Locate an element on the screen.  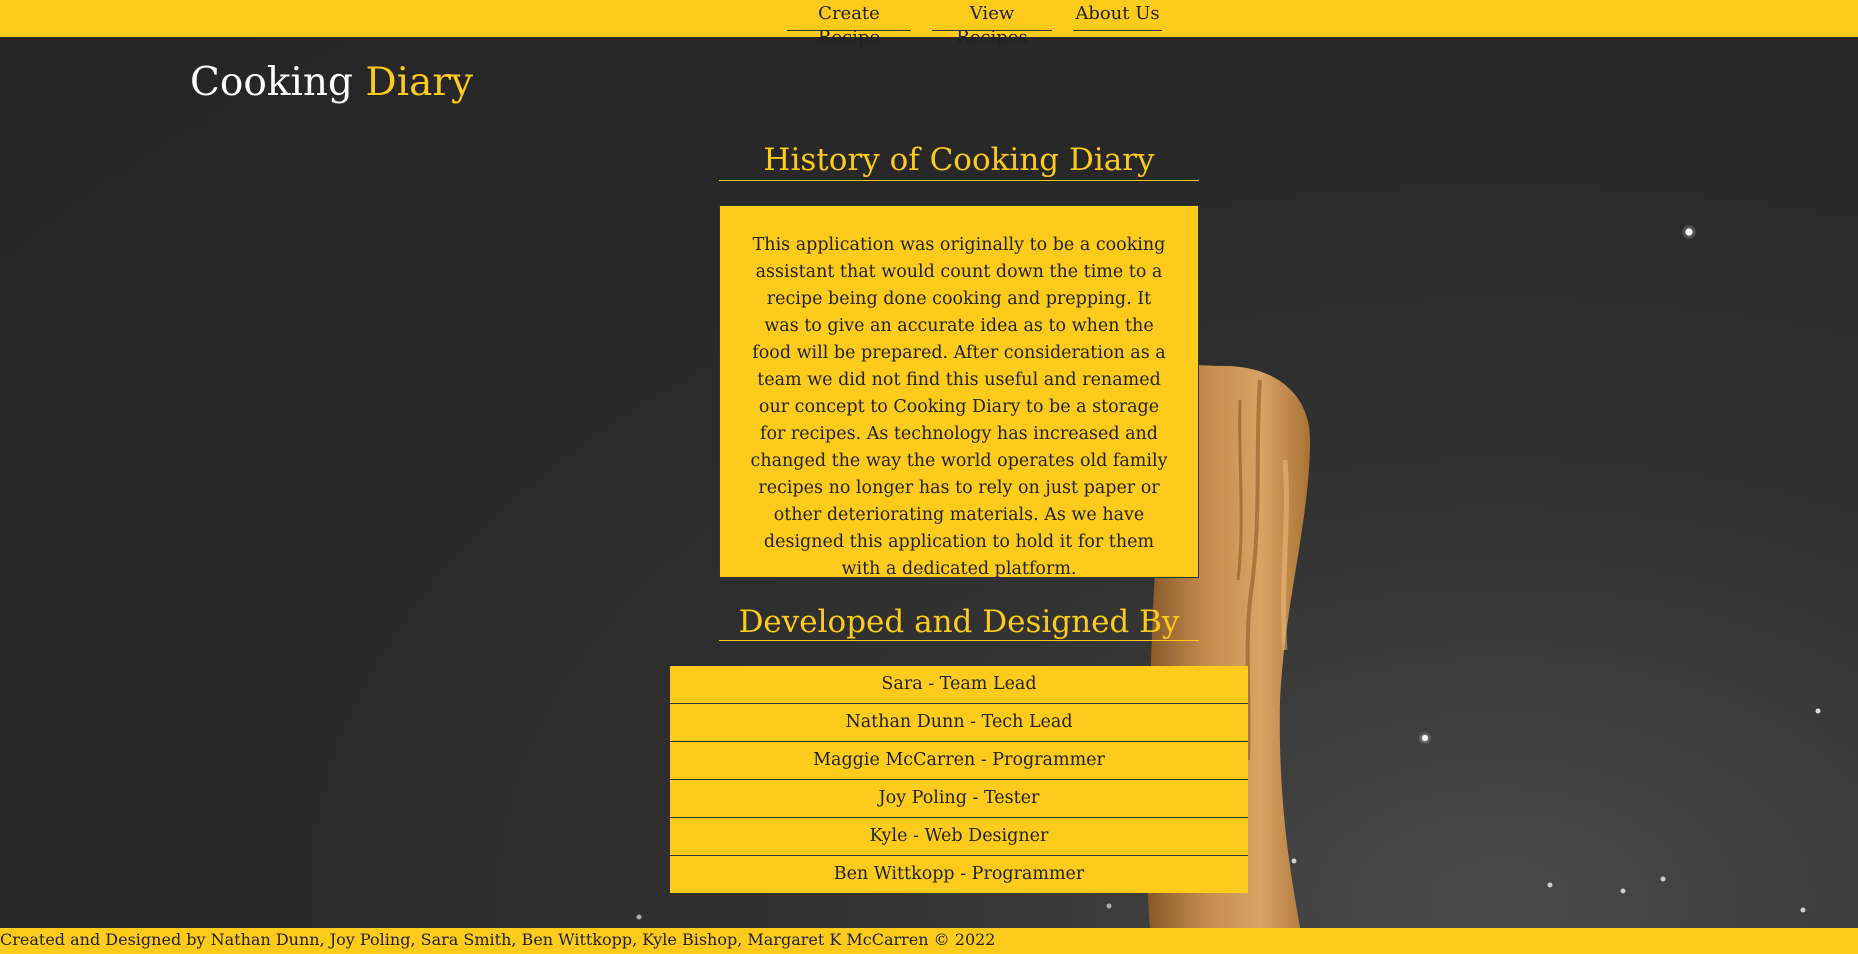
nav-create-recipe-link: Create Recipe is located at coordinates (849, 25).